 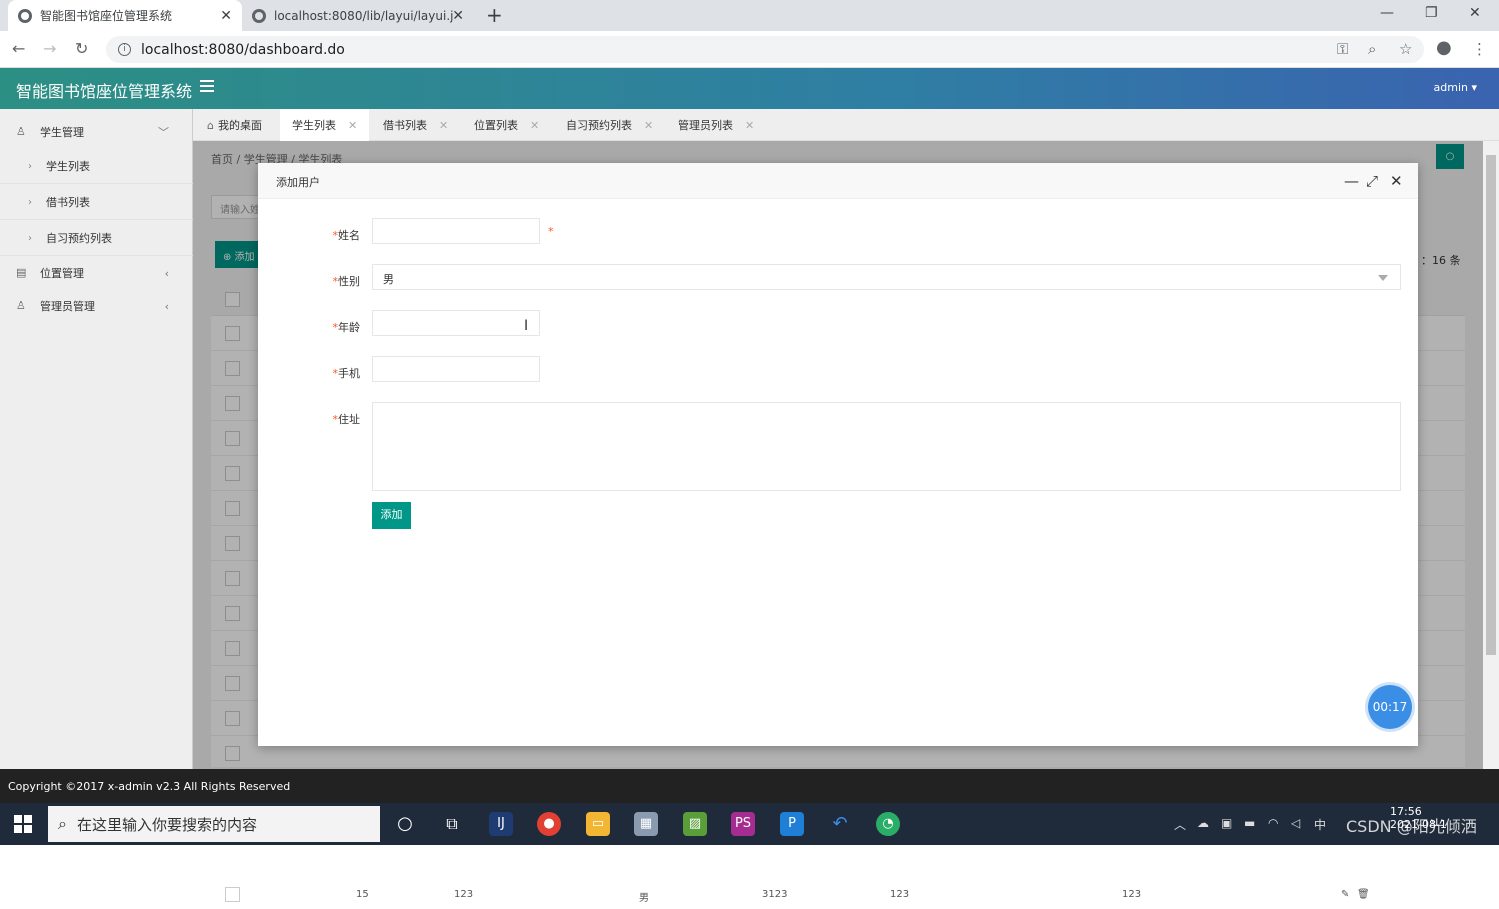 I want to click on row-checkbox, so click(x=232, y=894).